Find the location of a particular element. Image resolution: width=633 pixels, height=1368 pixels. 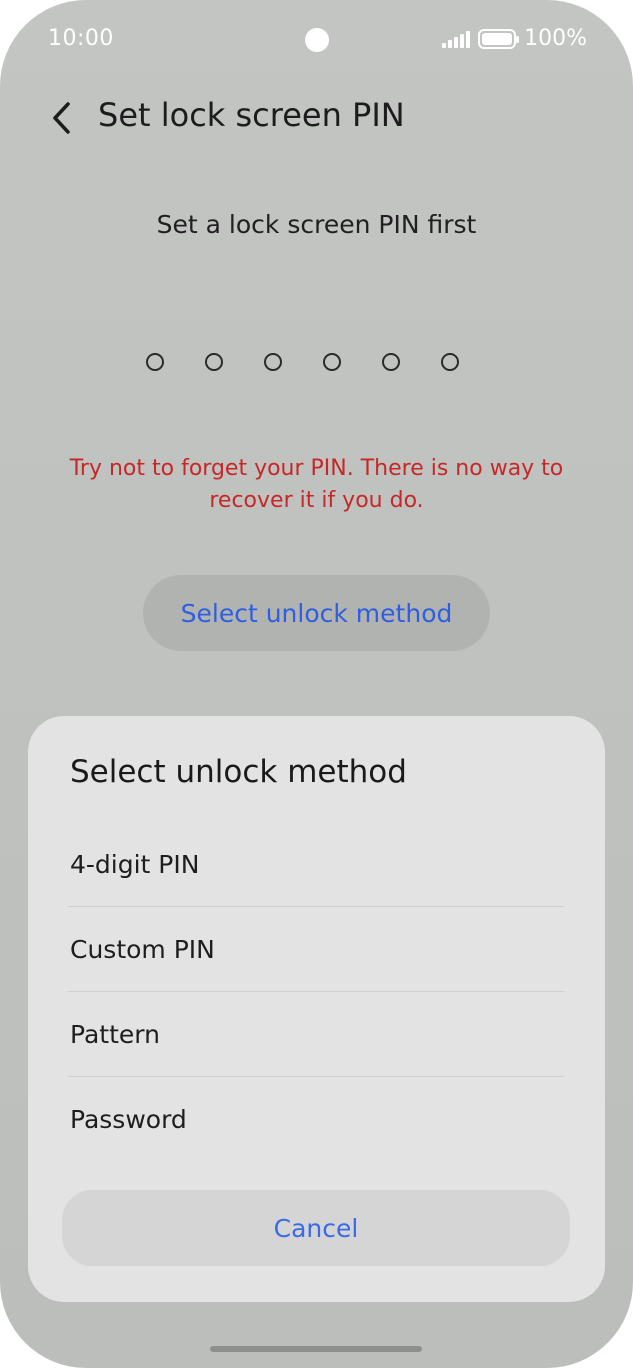

page-title: Set lock screen PIN is located at coordinates (251, 115).